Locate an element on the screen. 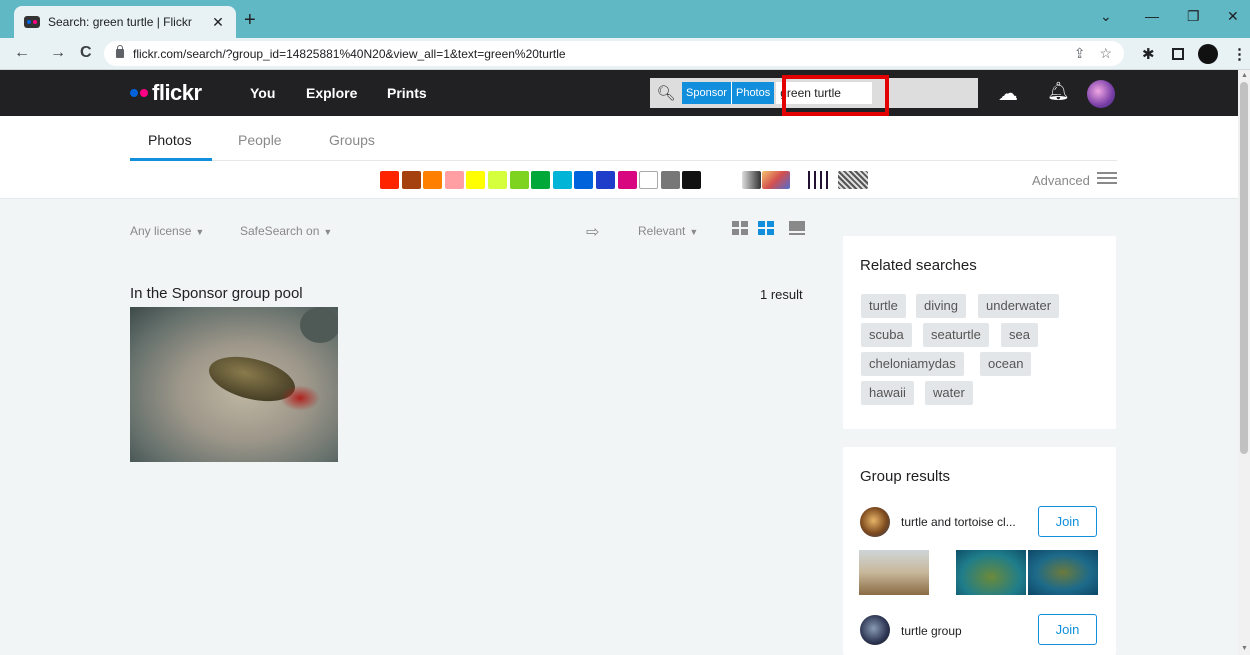  tabs-divider is located at coordinates (623, 160).